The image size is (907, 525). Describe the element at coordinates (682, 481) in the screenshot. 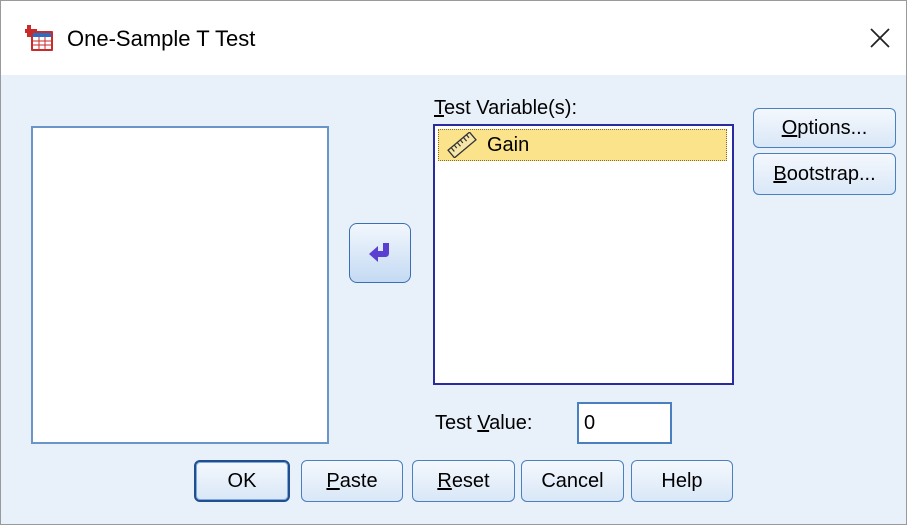

I see `help-button: Help` at that location.